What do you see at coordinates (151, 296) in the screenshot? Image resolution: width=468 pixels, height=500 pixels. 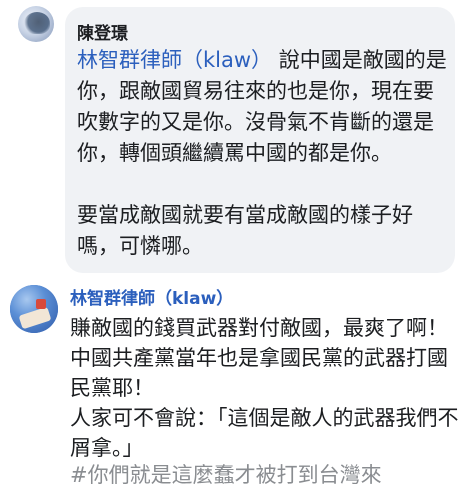 I see `comment-author: 林智群律師（klaw）` at bounding box center [151, 296].